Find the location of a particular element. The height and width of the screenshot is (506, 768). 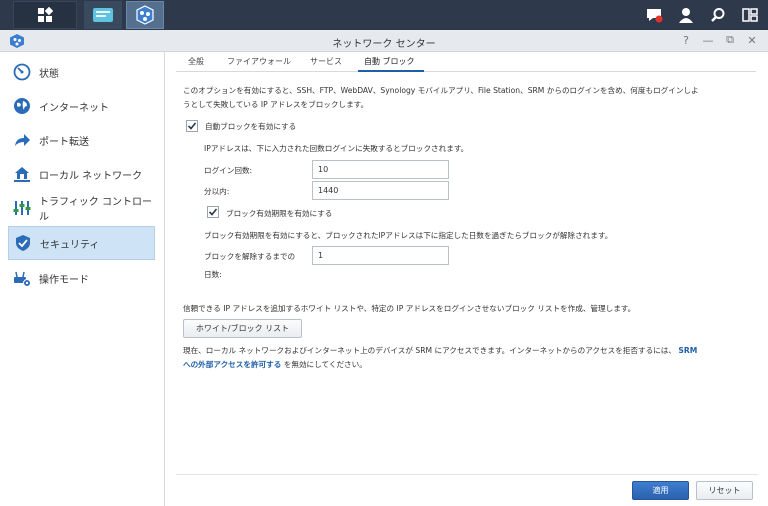

help-button: ? is located at coordinates (686, 40).